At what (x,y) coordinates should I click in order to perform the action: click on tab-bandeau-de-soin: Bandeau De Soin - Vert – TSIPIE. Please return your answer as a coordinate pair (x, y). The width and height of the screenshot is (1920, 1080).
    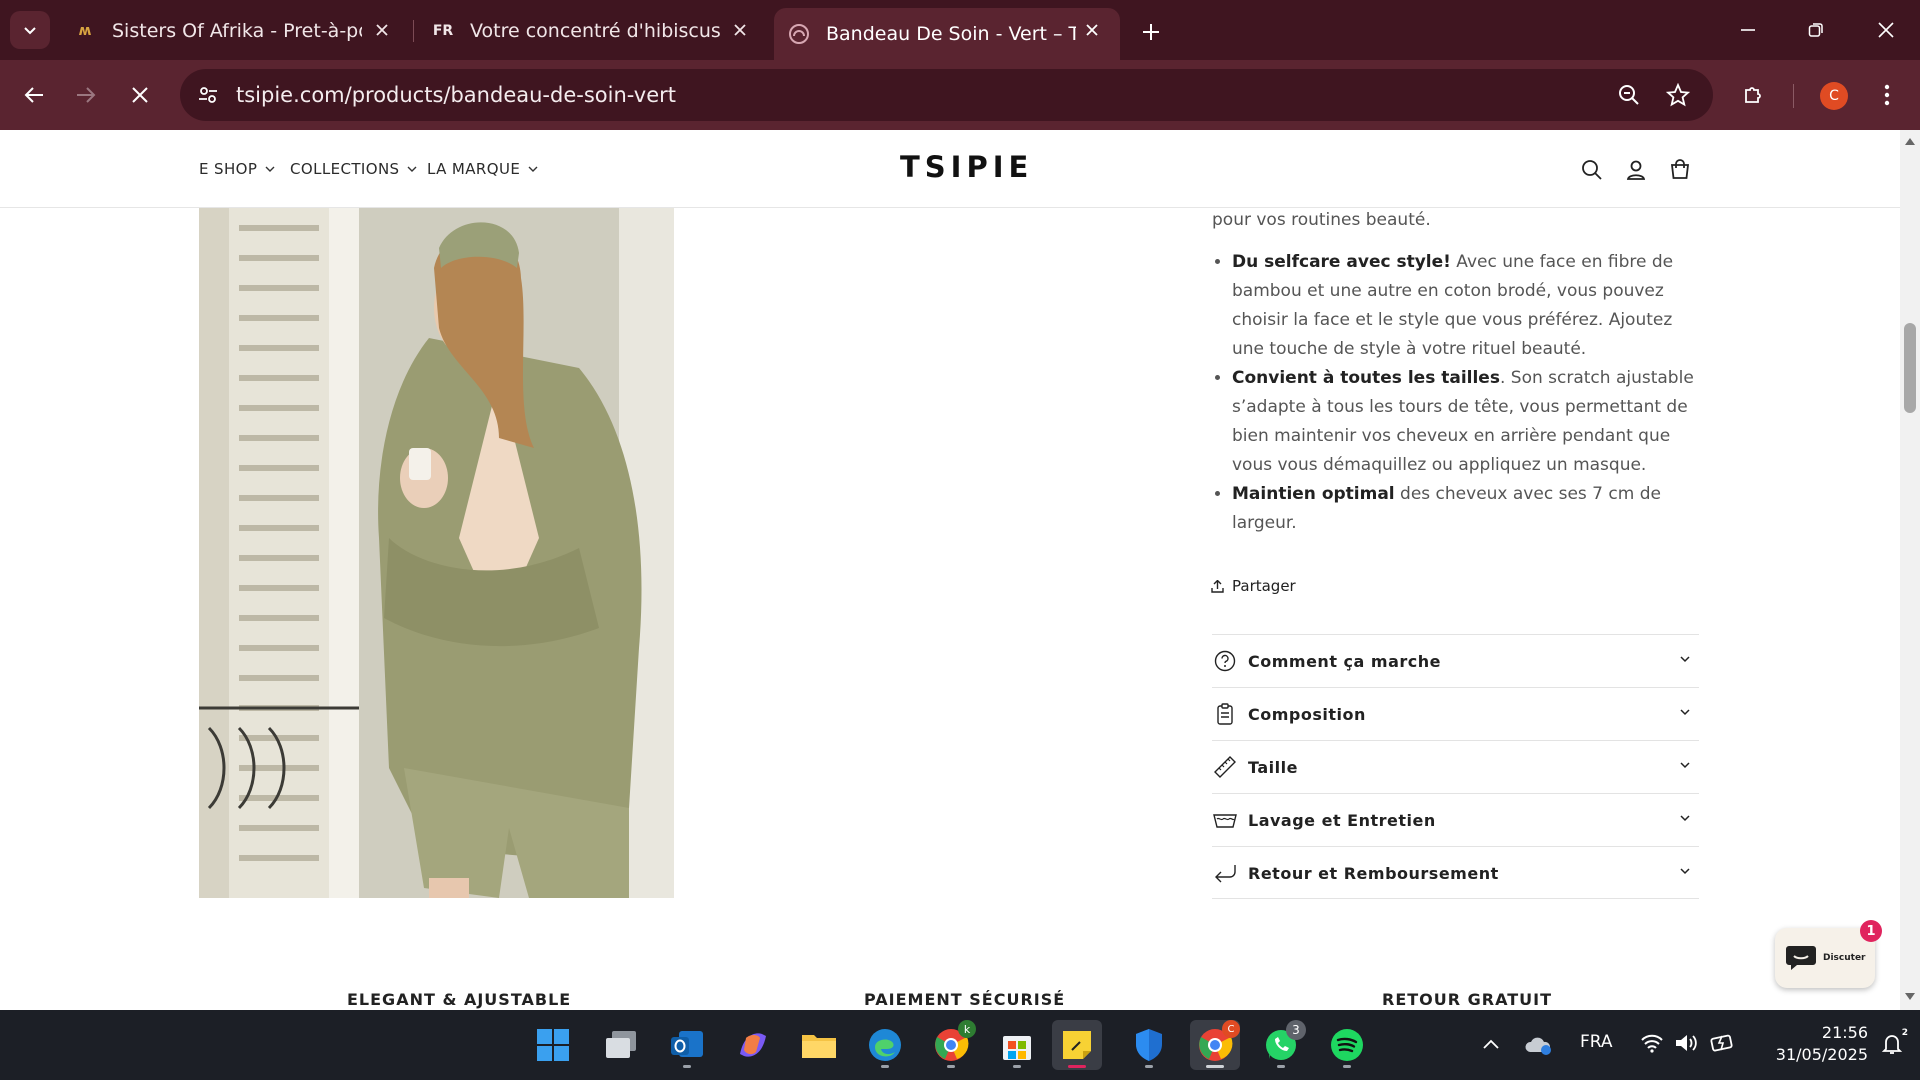
    Looking at the image, I should click on (947, 34).